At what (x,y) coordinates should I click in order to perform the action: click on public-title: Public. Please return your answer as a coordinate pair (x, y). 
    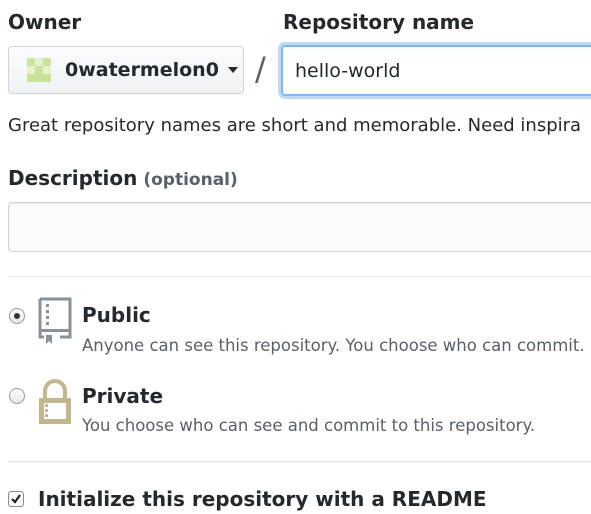
    Looking at the image, I should click on (116, 315).